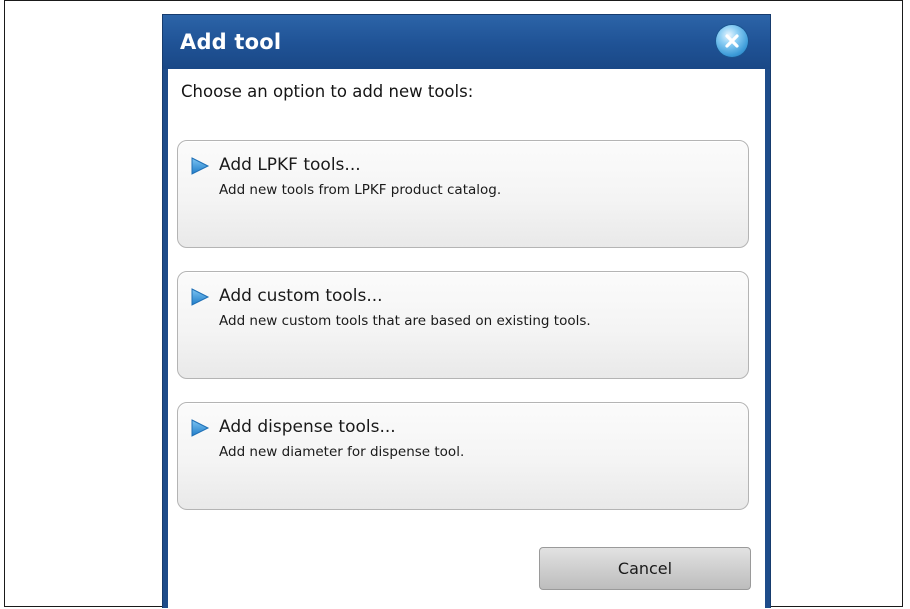  I want to click on close-icon, so click(732, 41).